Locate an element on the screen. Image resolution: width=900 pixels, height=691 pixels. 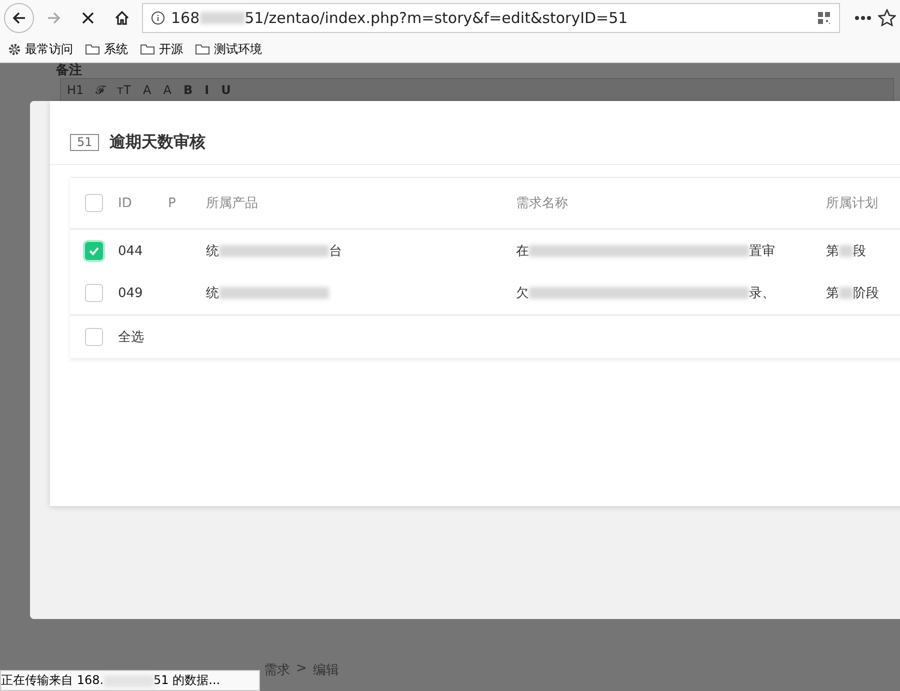
modal-title: 逾期天数审核 is located at coordinates (157, 142).